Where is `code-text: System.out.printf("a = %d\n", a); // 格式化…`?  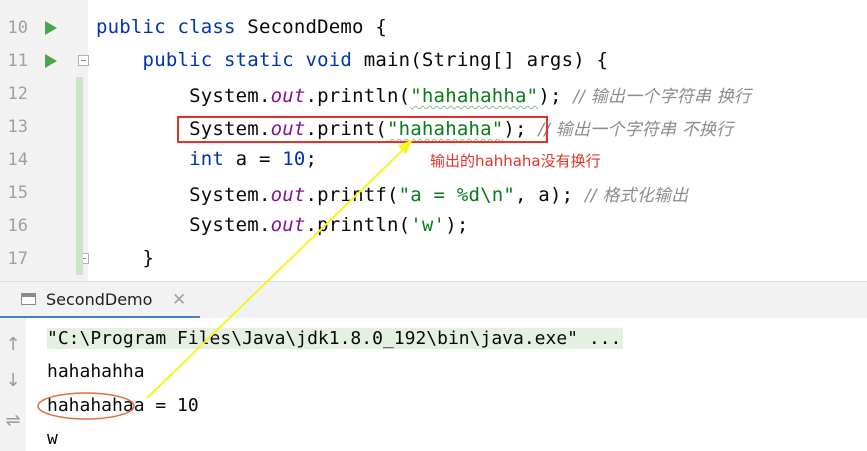 code-text: System.out.printf("a = %d\n", a); // 格式化… is located at coordinates (392, 195).